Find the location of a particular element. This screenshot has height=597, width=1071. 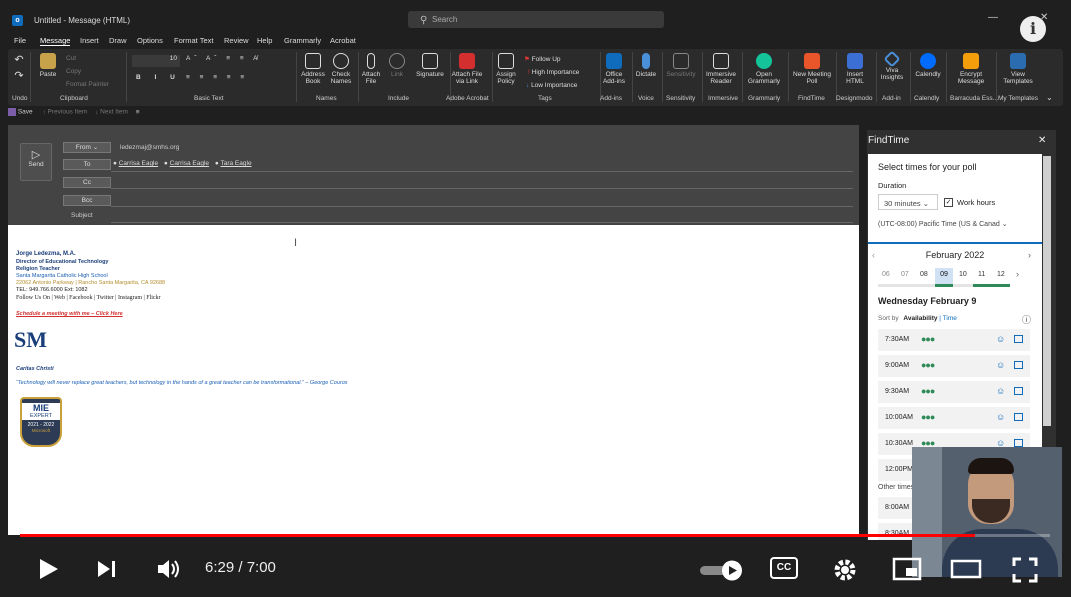

theater-mode-icon is located at coordinates (966, 569).